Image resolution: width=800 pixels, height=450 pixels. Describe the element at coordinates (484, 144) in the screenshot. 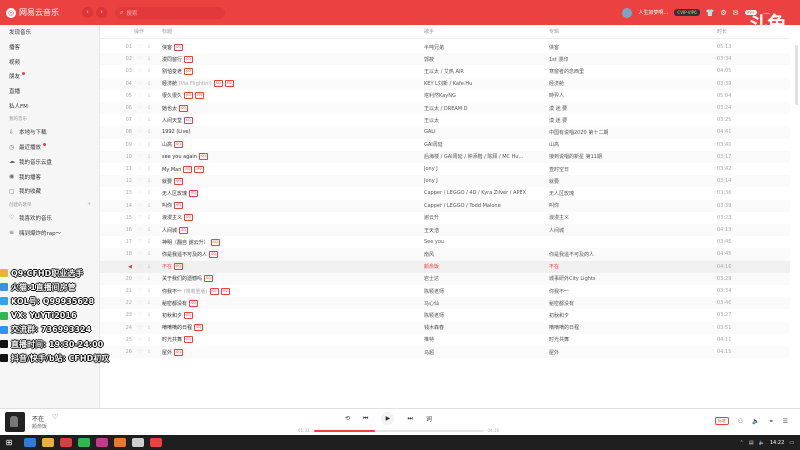

I see `song-artist: GAI周延` at that location.